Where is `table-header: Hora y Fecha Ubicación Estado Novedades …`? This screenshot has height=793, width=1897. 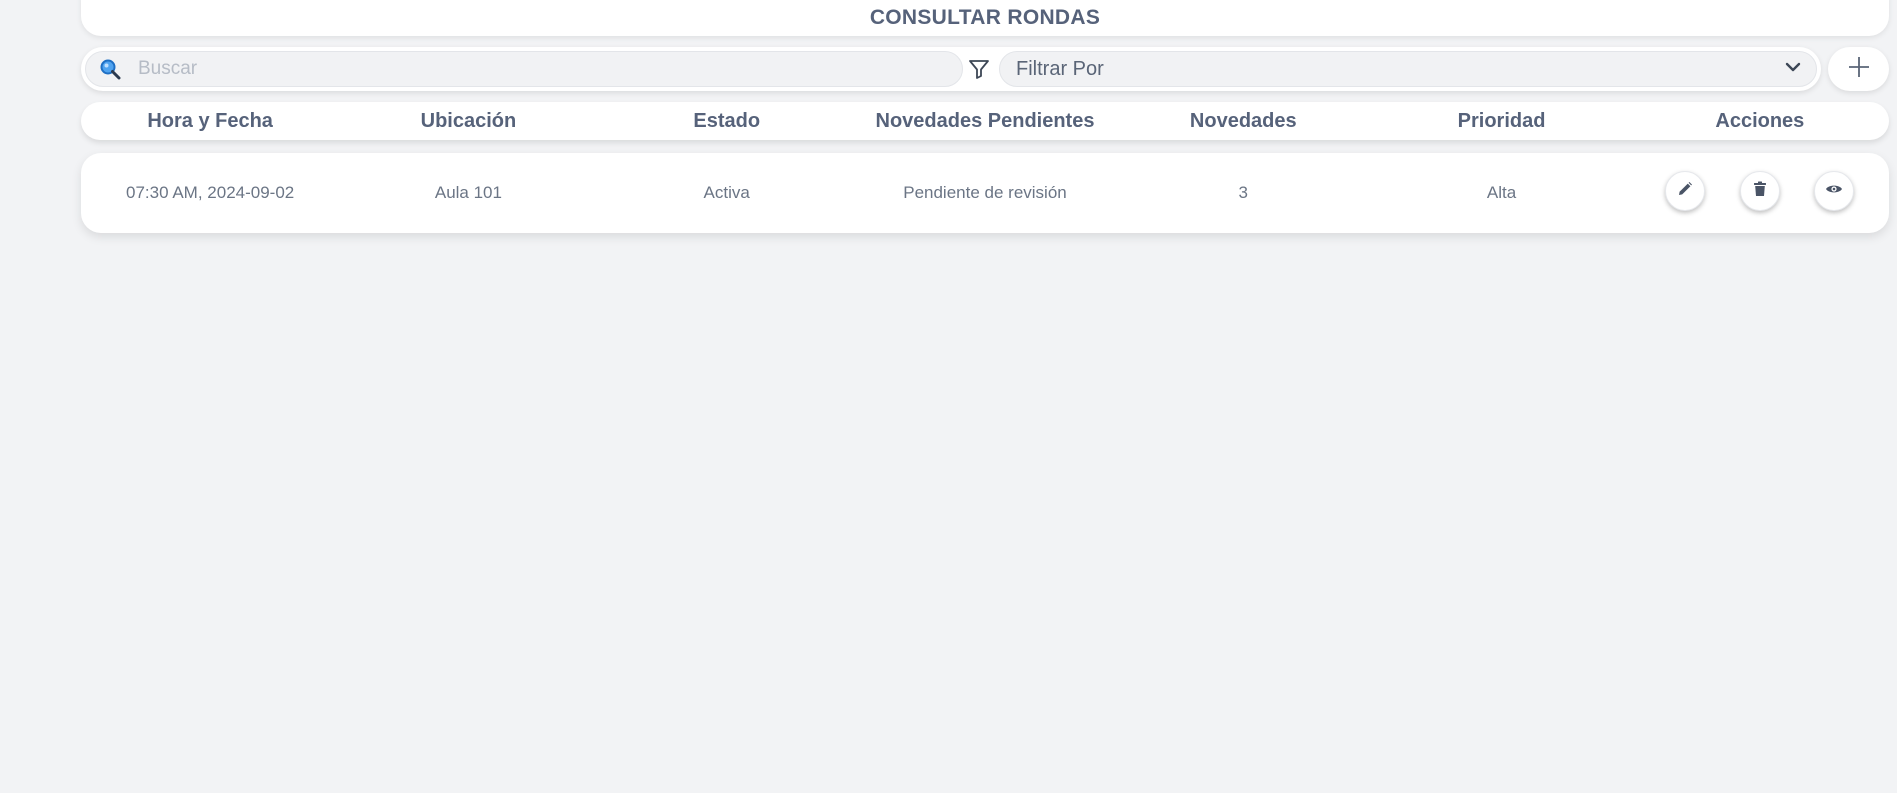
table-header: Hora y Fecha Ubicación Estado Novedades … is located at coordinates (985, 121).